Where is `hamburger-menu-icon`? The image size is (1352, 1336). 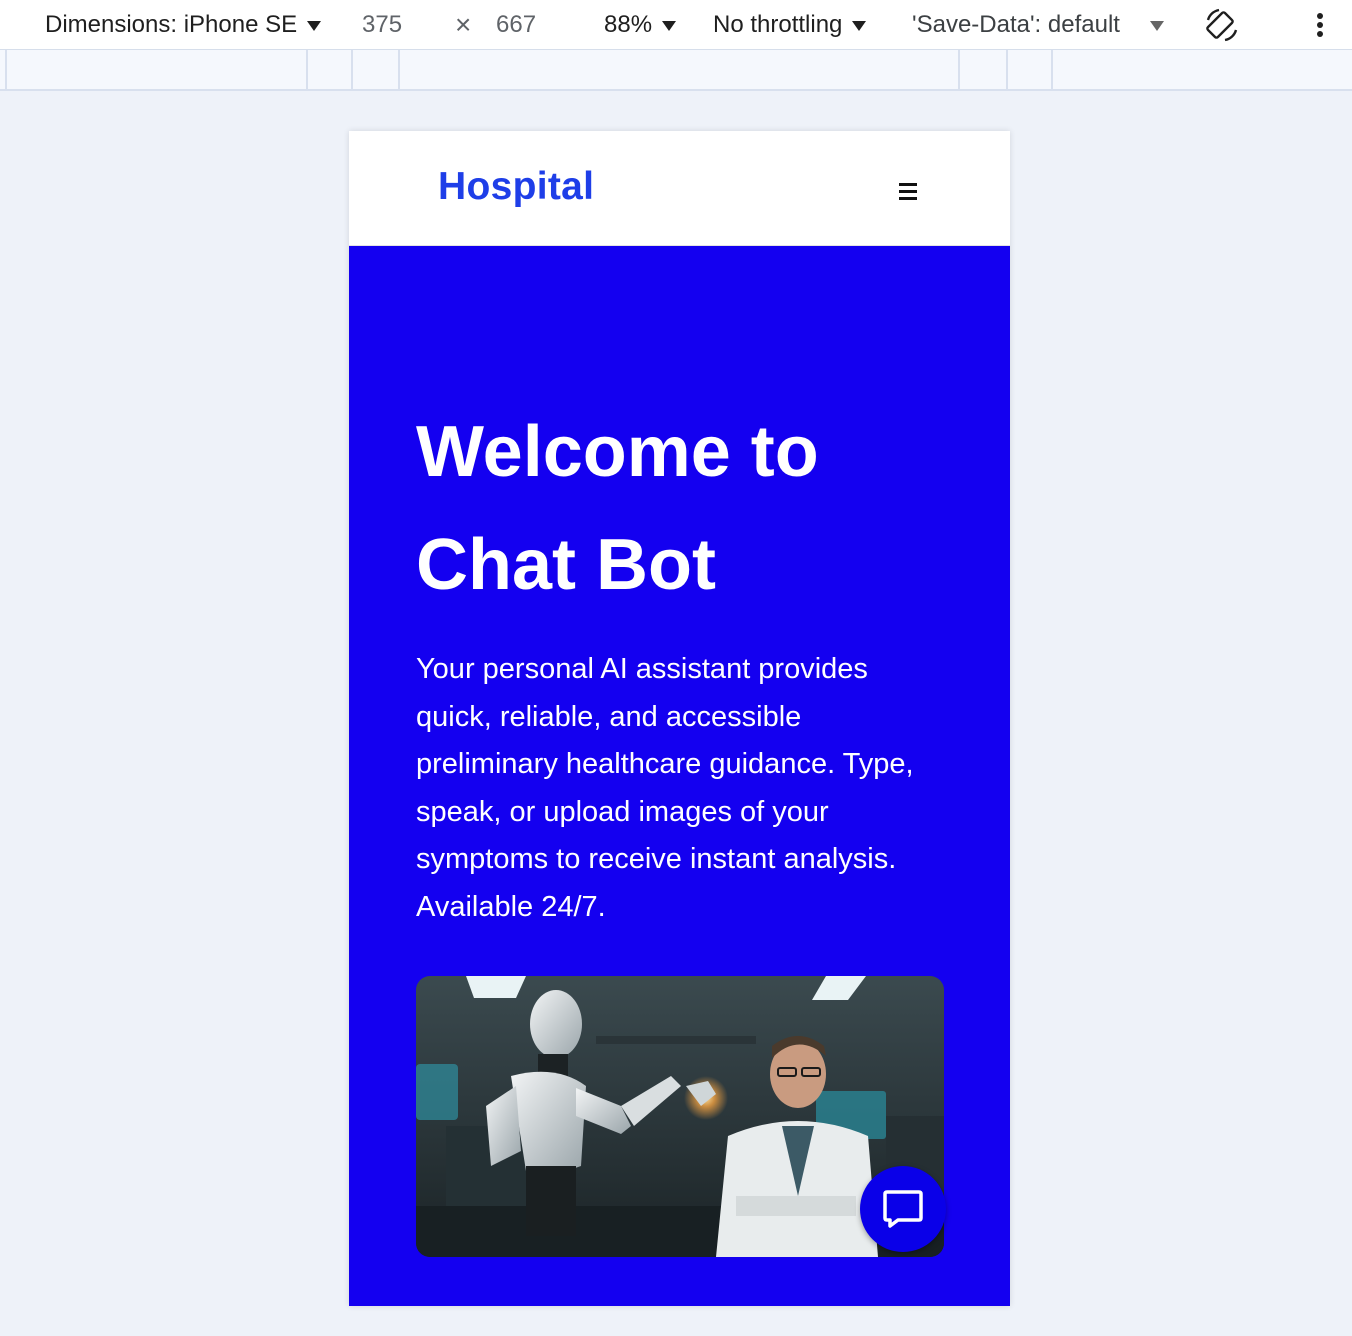 hamburger-menu-icon is located at coordinates (909, 192).